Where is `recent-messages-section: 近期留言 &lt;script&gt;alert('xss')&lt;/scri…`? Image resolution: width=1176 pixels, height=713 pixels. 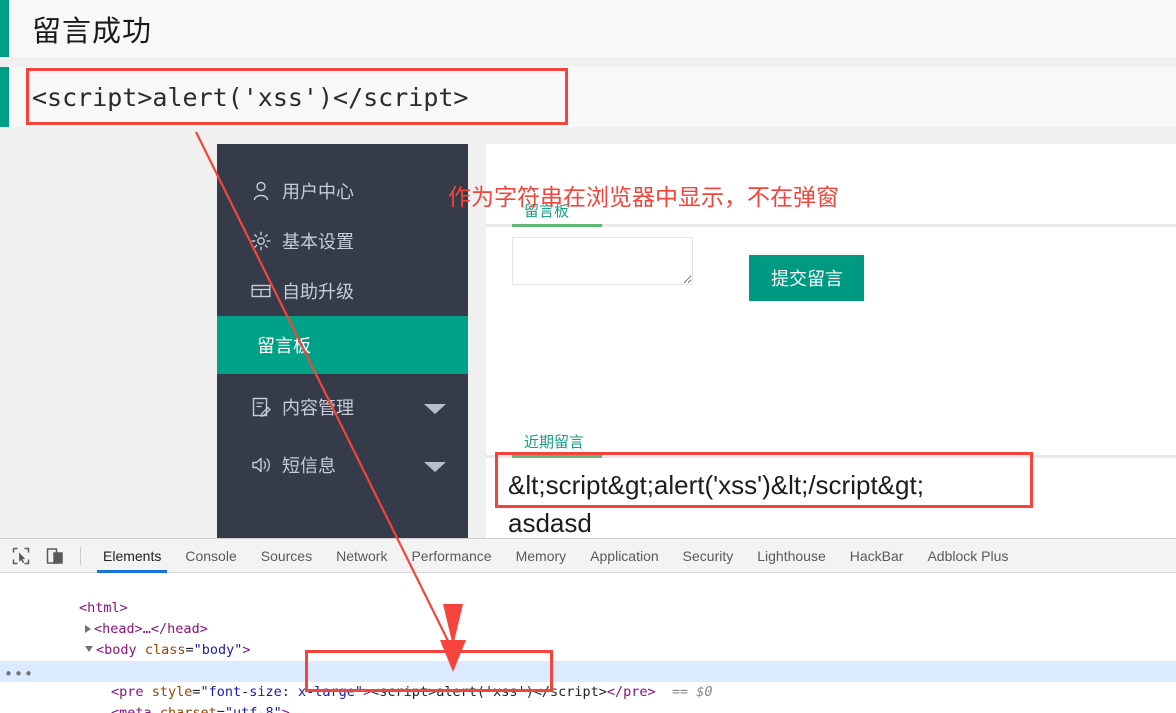
recent-messages-section: 近期留言 &lt;script&gt;alert('xss')&lt;/scri… is located at coordinates (831, 485).